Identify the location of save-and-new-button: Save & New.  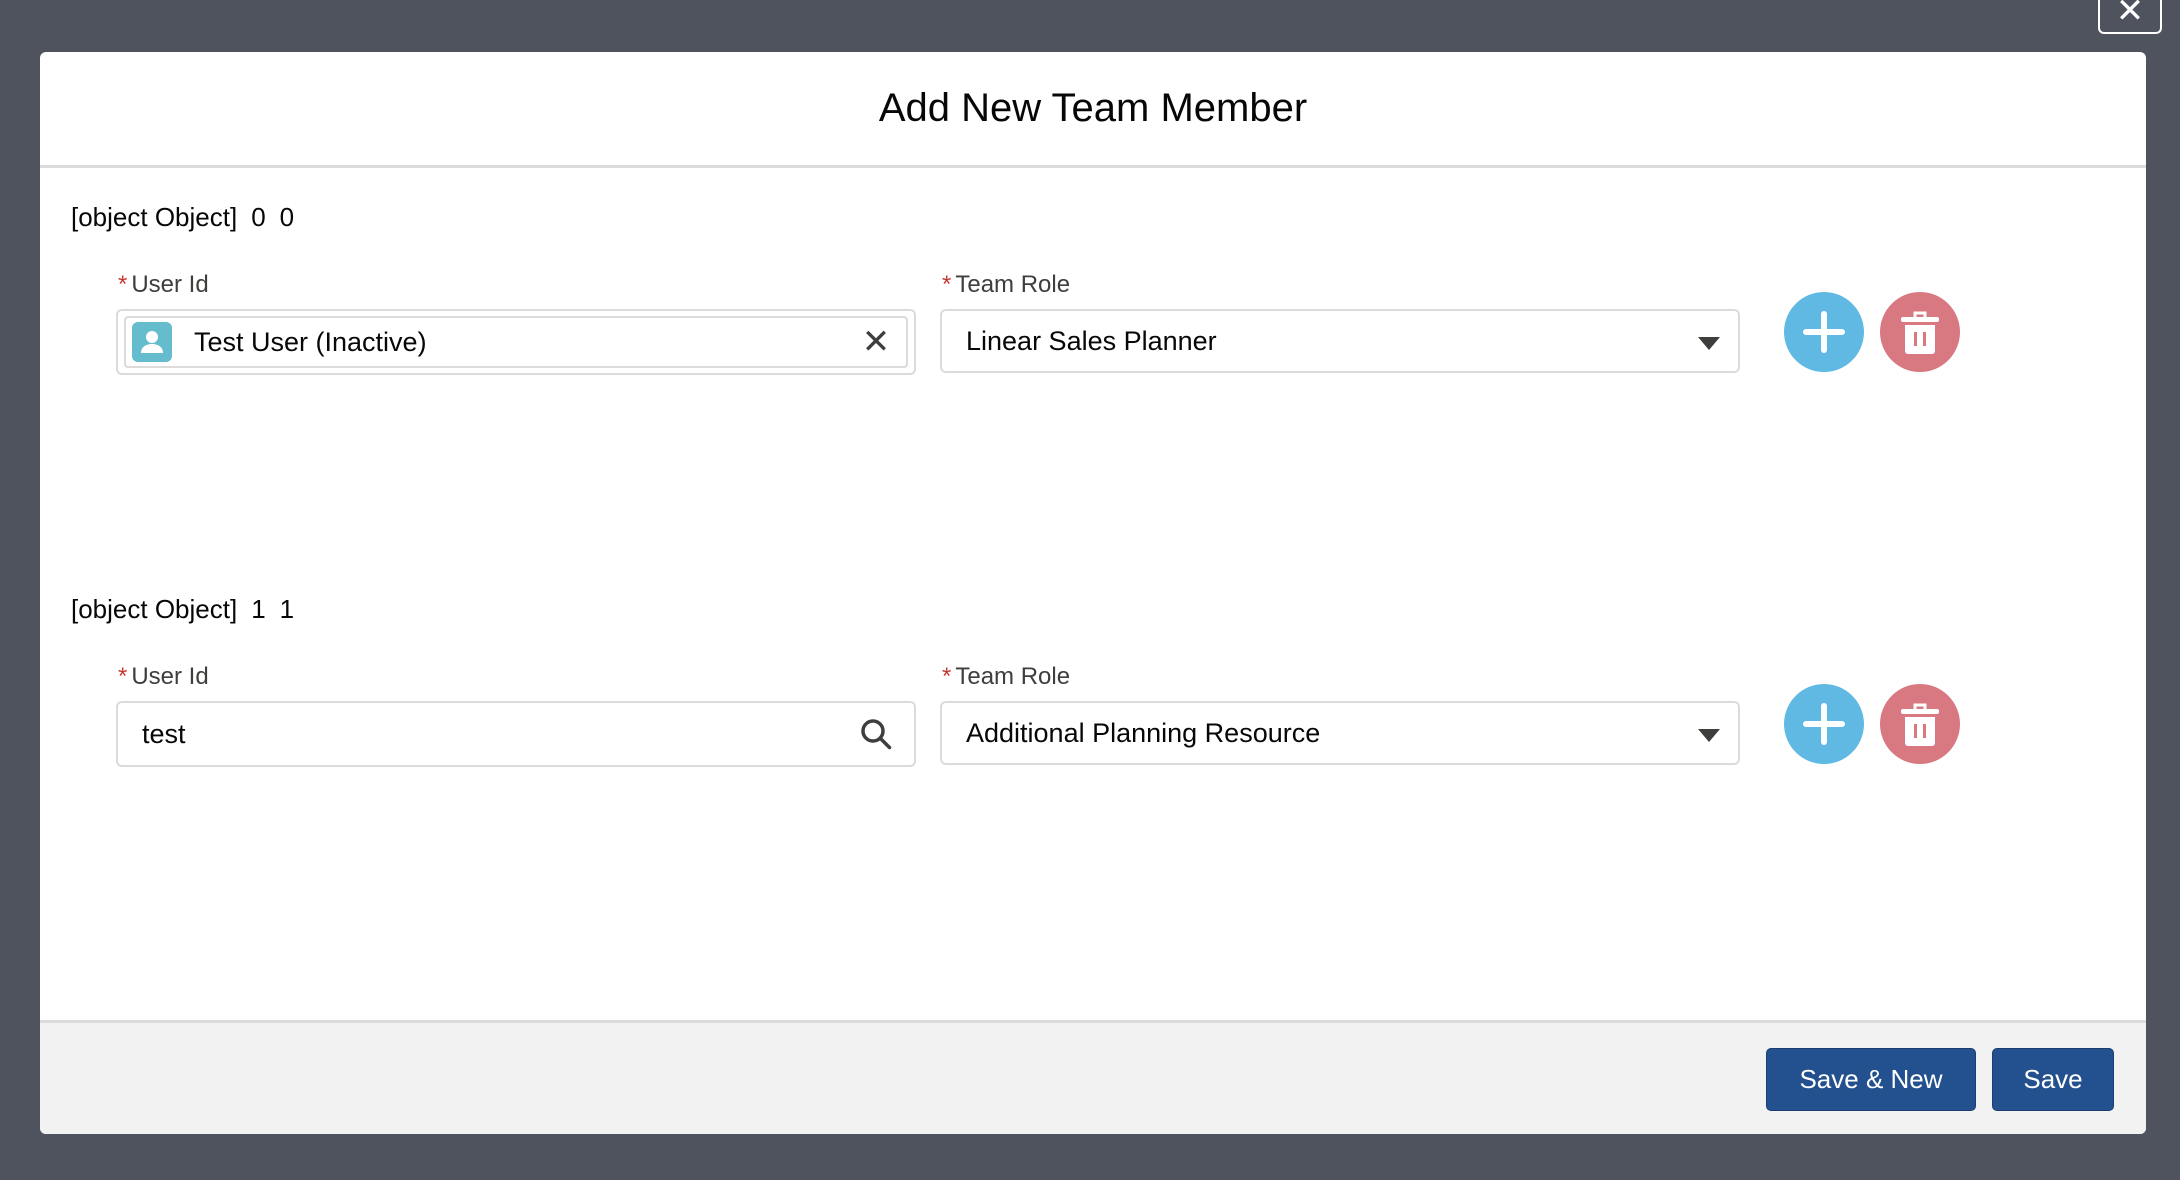
(1871, 1079).